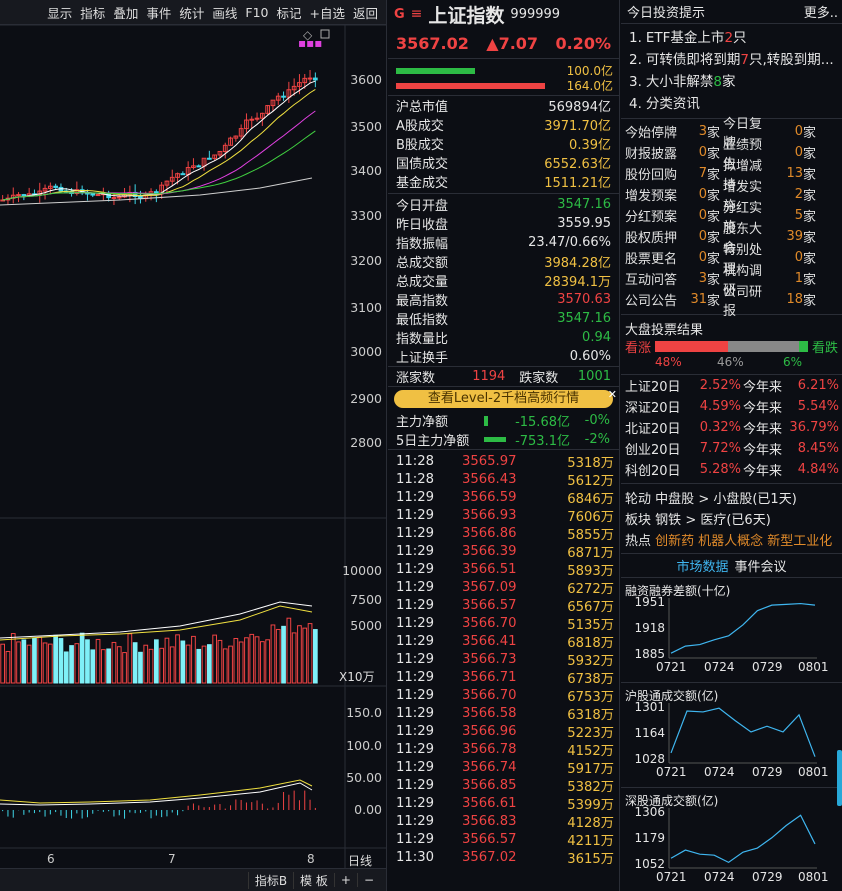  I want to click on tip-item: 4.分类资讯, so click(731, 103).